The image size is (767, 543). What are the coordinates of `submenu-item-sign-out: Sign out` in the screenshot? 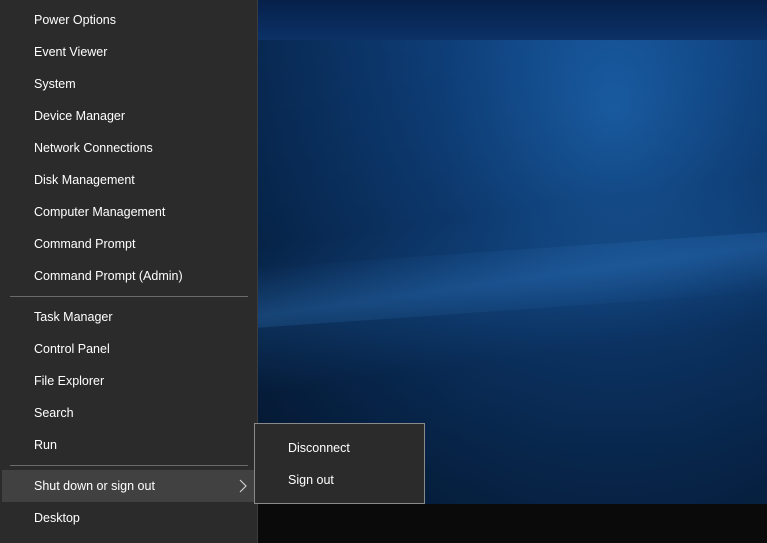 It's located at (339, 480).